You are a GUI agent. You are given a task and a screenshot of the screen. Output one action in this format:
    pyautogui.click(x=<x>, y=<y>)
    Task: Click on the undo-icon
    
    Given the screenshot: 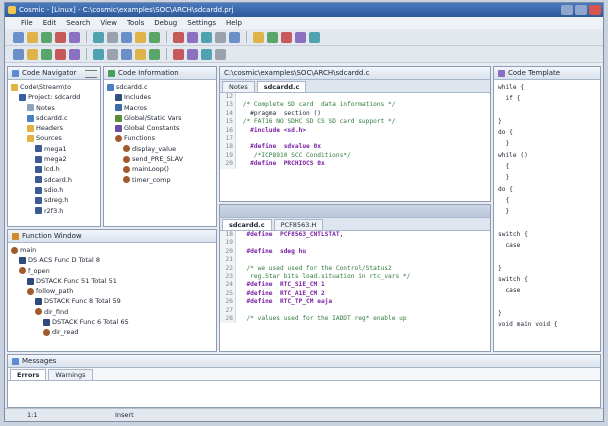 What is the action you would take?
    pyautogui.click(x=126, y=37)
    